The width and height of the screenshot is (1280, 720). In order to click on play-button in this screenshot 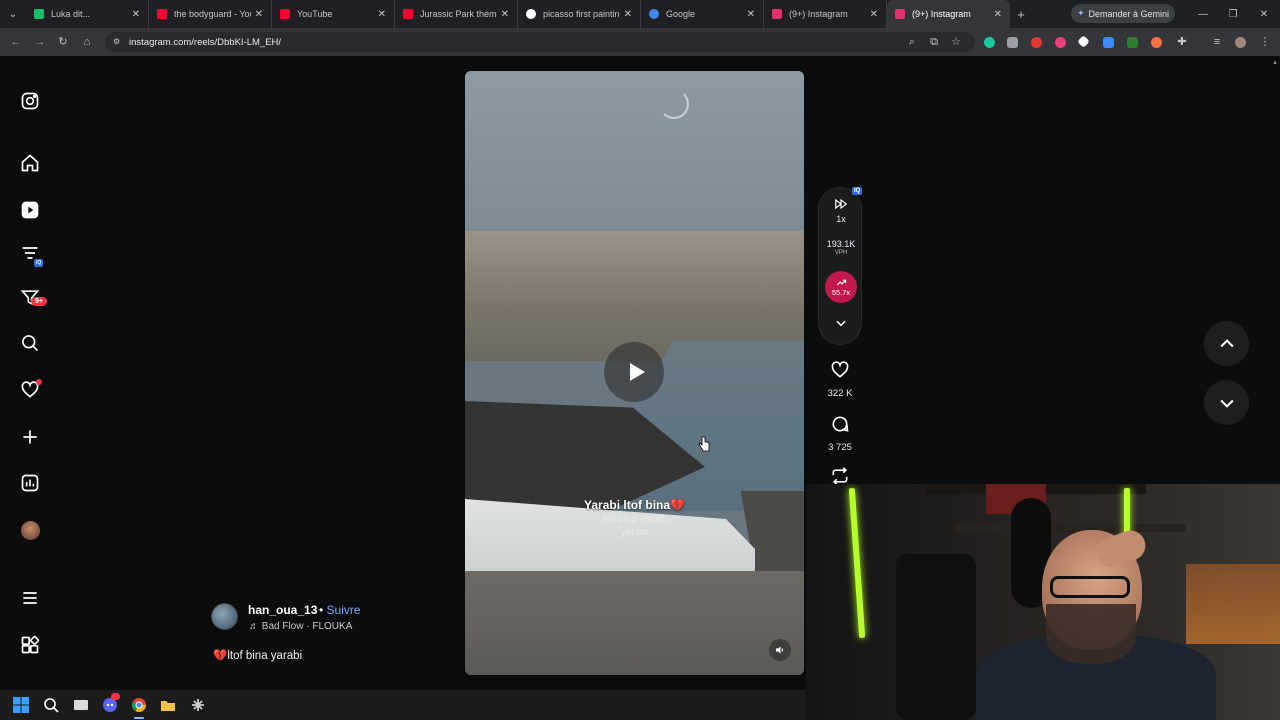, I will do `click(634, 372)`.